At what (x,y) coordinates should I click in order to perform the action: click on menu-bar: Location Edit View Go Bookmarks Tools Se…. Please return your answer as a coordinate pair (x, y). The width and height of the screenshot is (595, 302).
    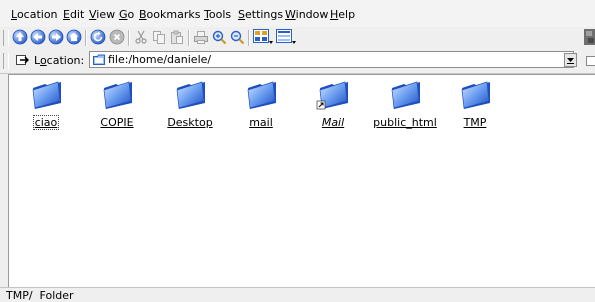
    Looking at the image, I should click on (297, 13).